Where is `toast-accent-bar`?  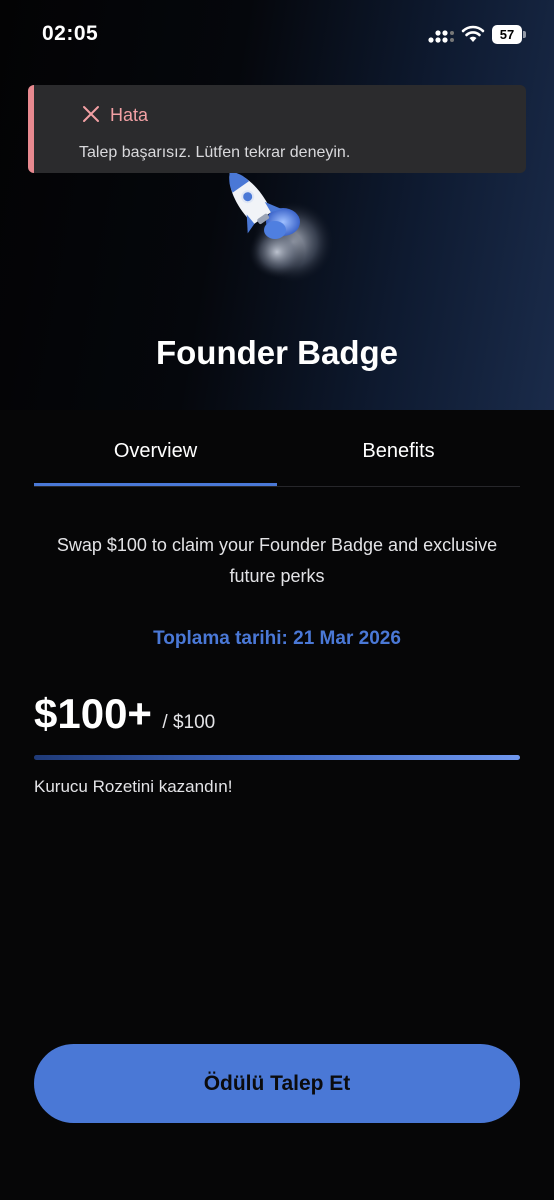 toast-accent-bar is located at coordinates (31, 129).